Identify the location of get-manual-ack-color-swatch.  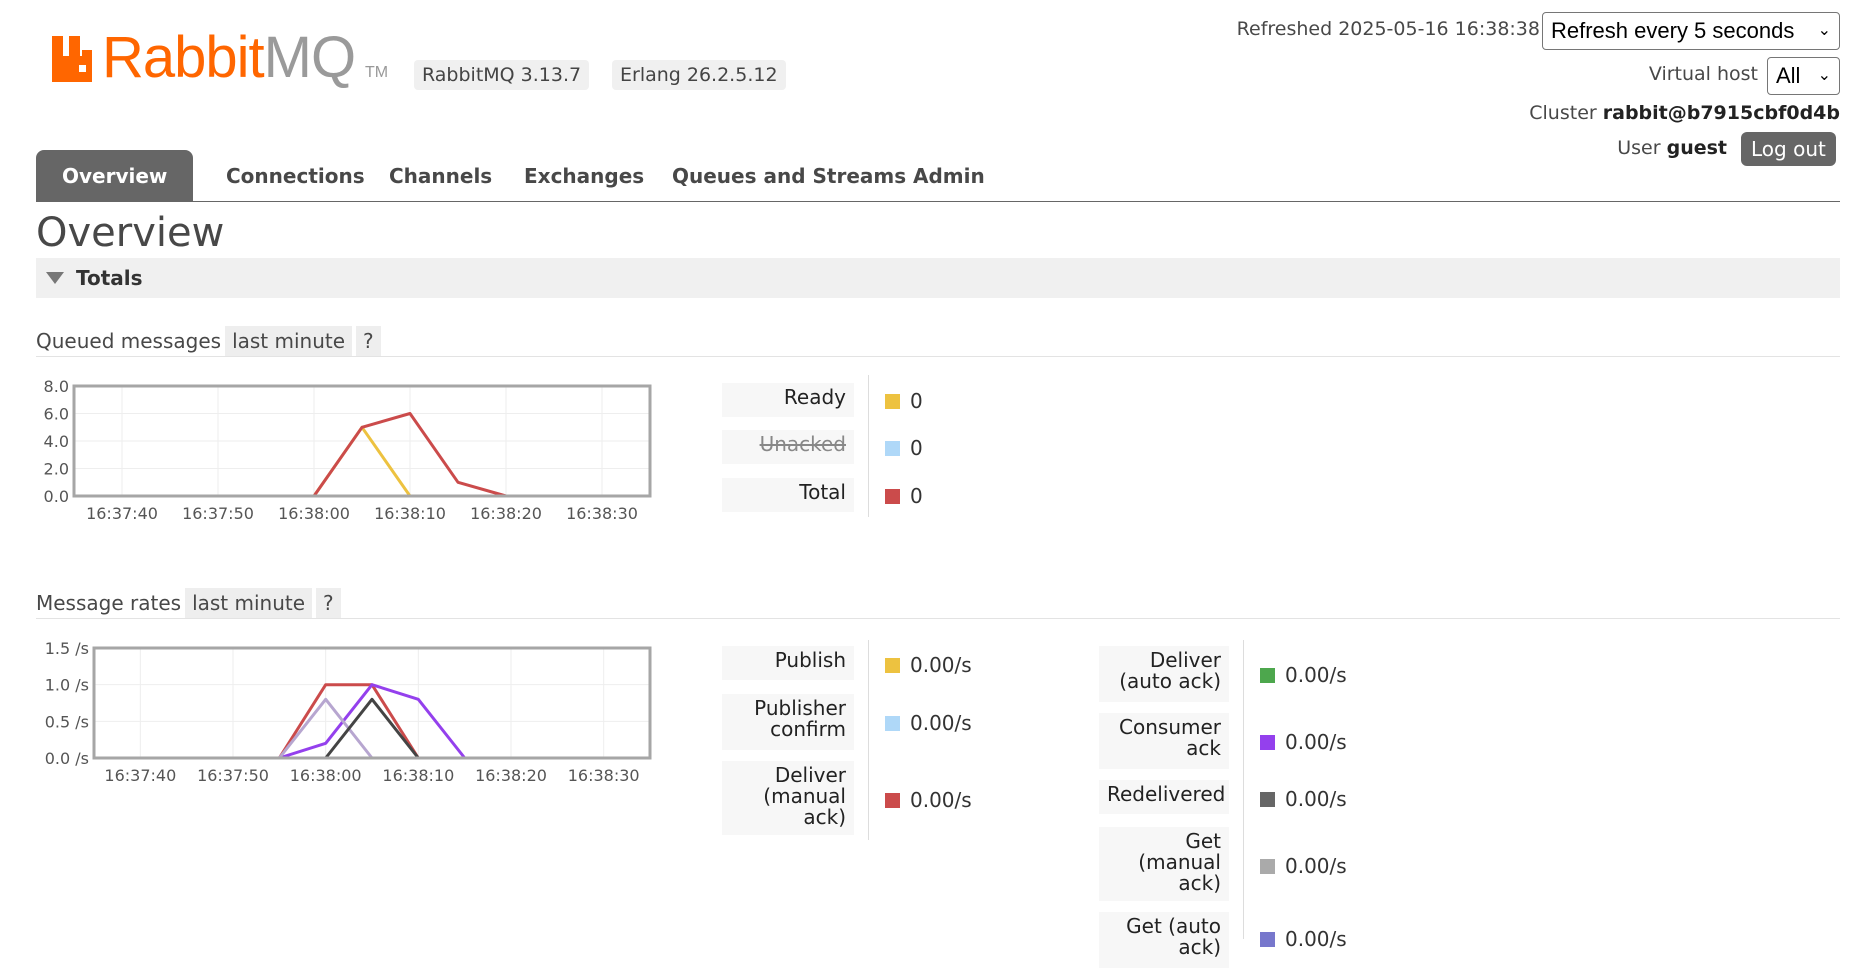
(1267, 866).